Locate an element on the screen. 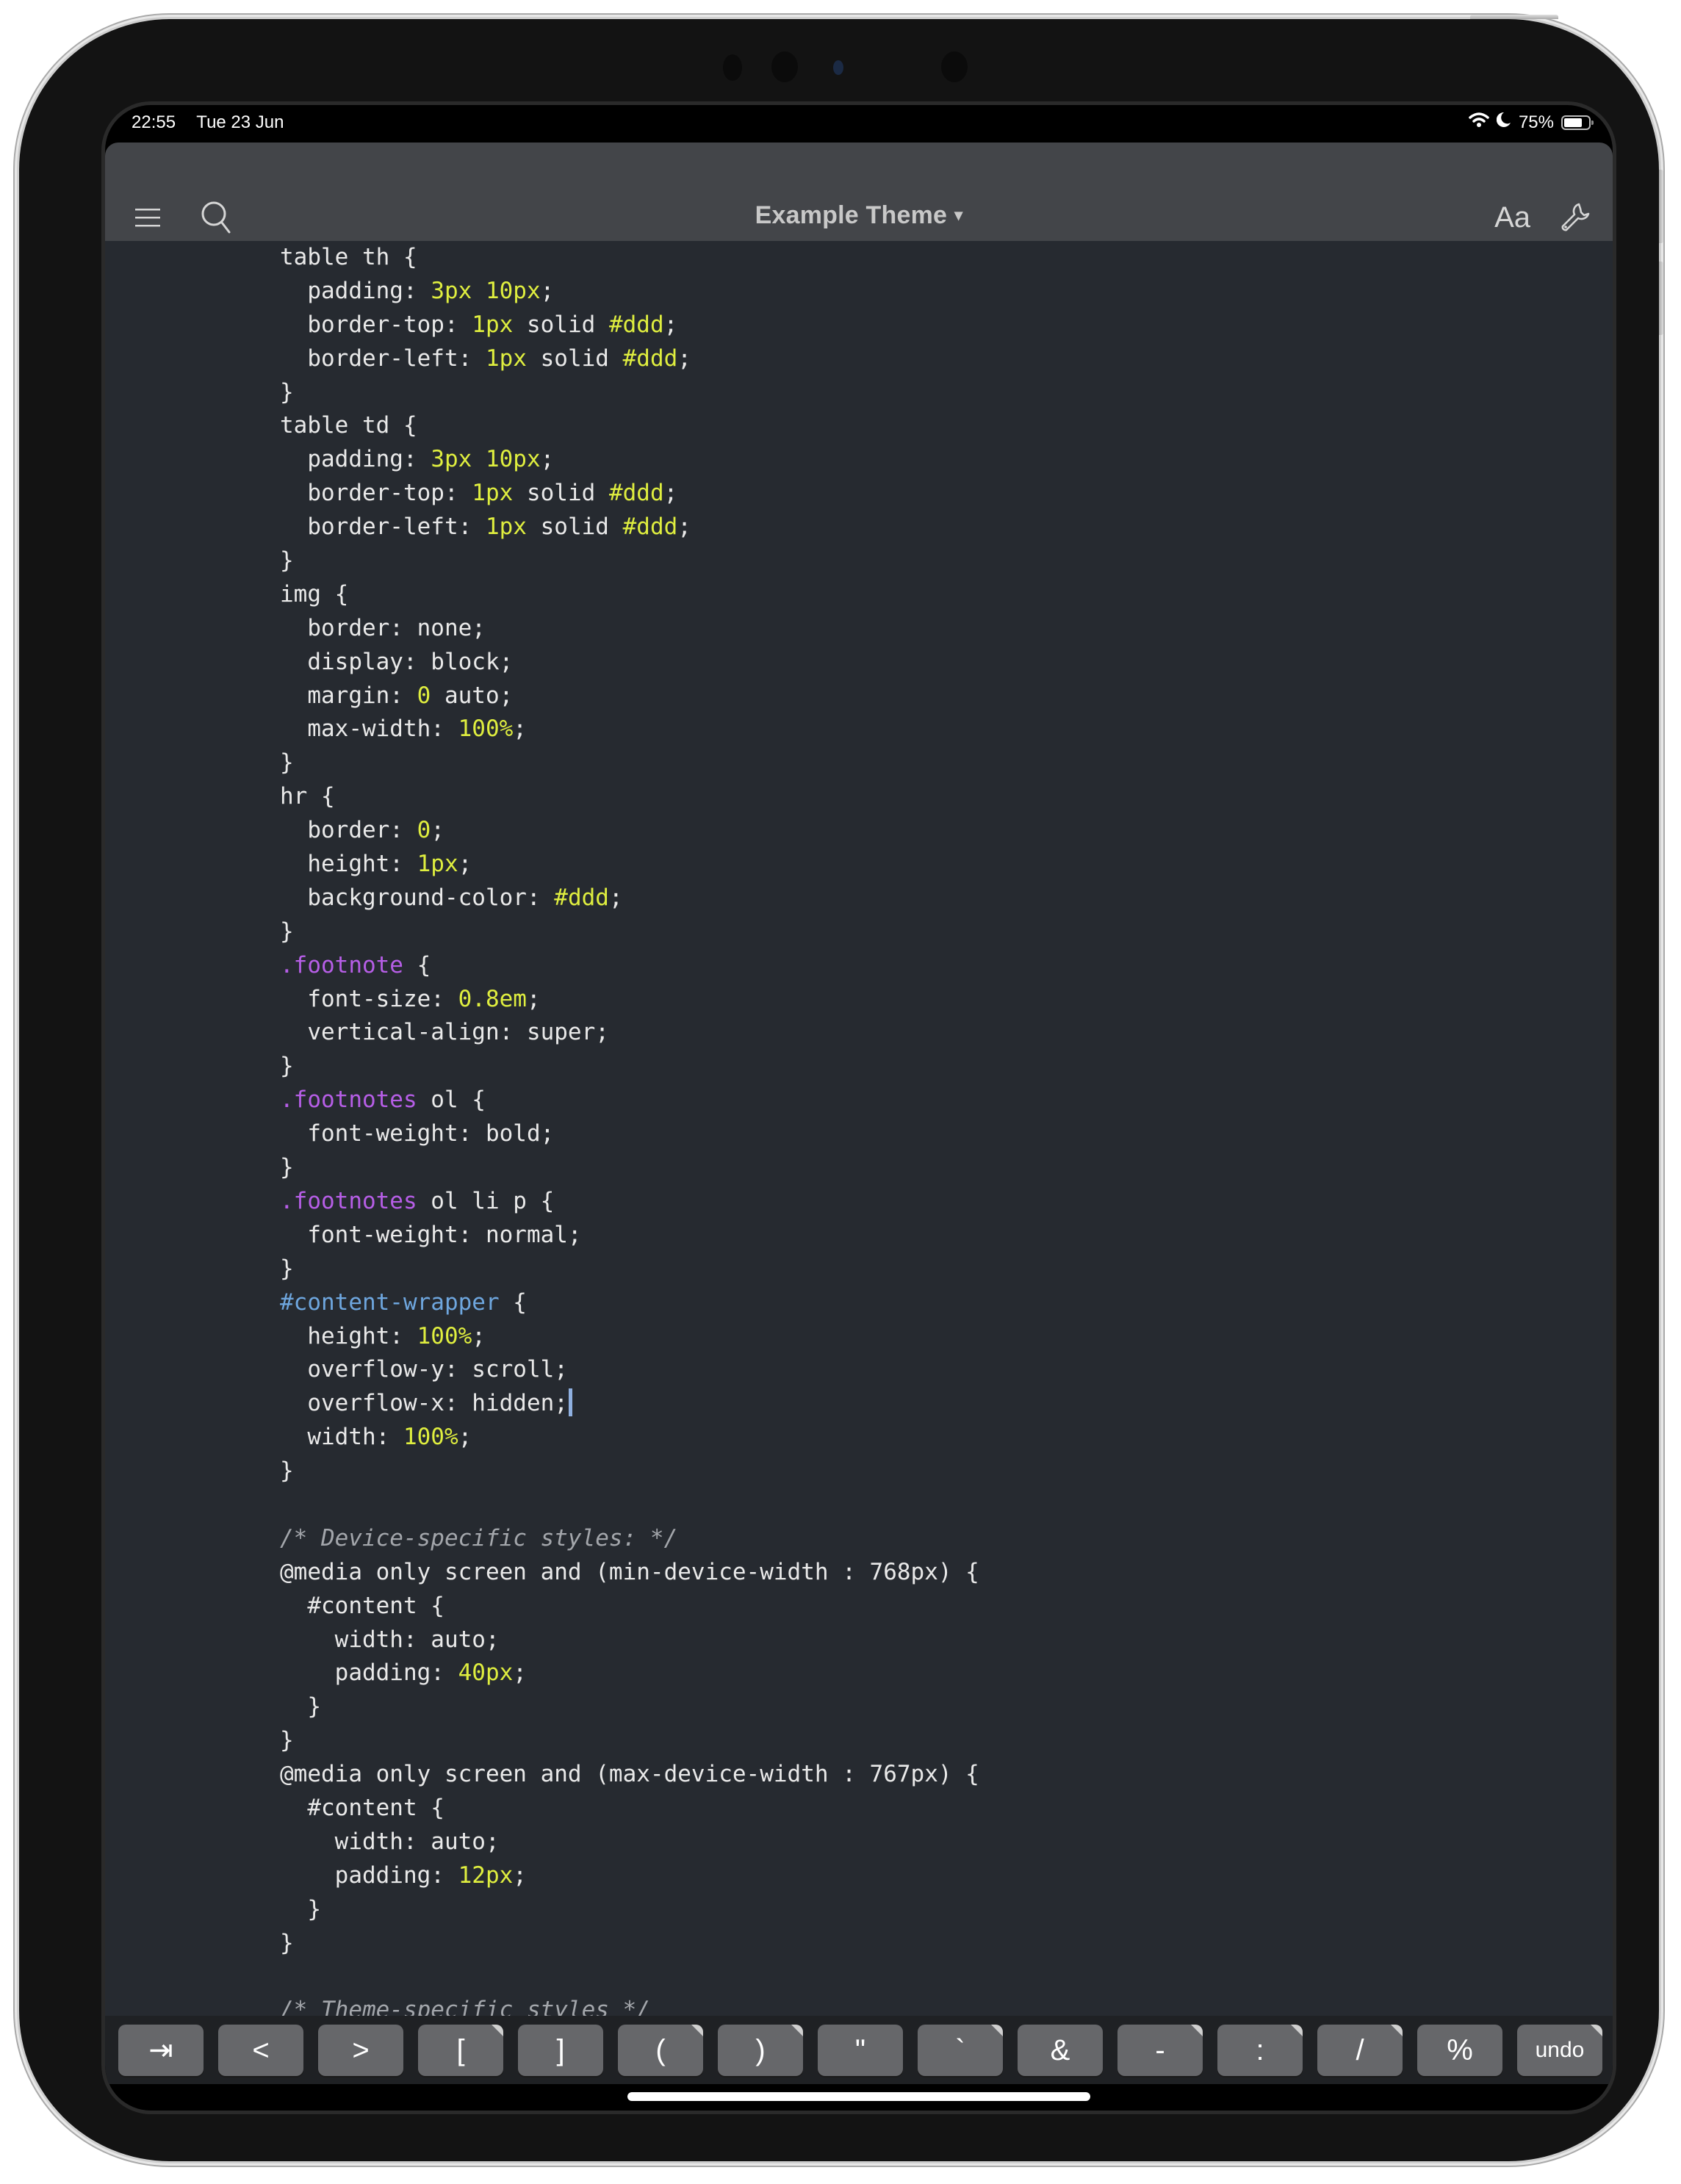 The height and width of the screenshot is (2184, 1681). home-indicator is located at coordinates (858, 2096).